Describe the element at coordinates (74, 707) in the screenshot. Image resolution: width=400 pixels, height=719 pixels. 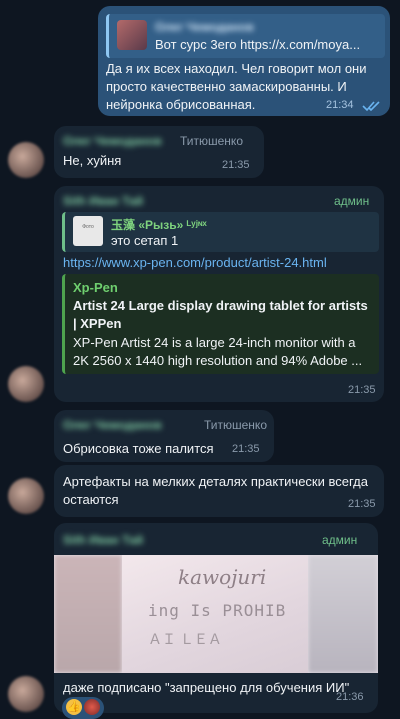
I see `thumbs-up-icon: 👍` at that location.